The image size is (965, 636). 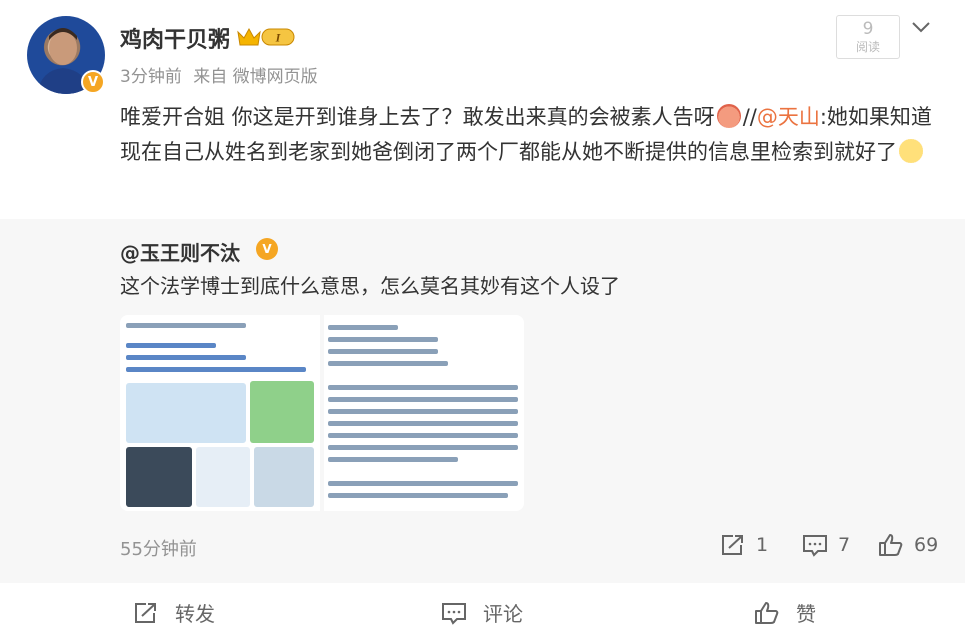 I want to click on retweet-like-button: 69, so click(x=908, y=545).